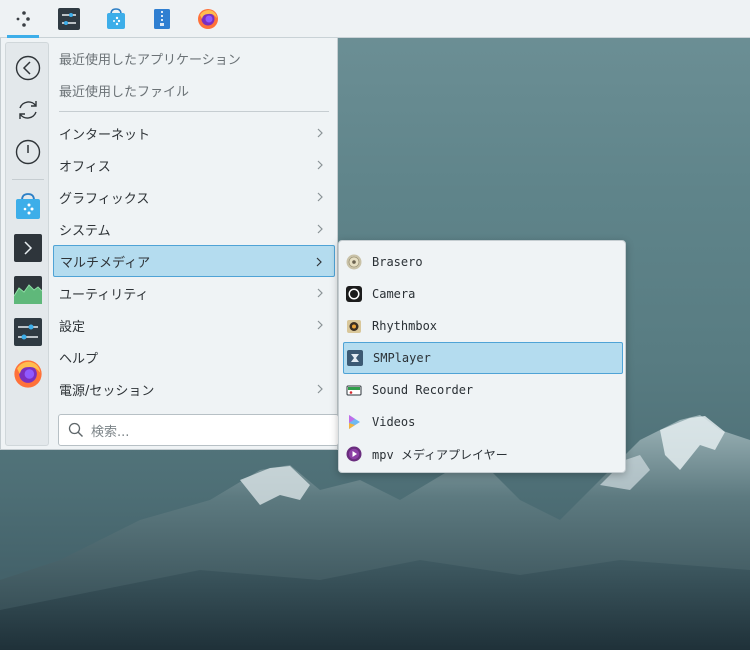 This screenshot has height=650, width=750. Describe the element at coordinates (402, 358) in the screenshot. I see `app-label: SMPlayer` at that location.